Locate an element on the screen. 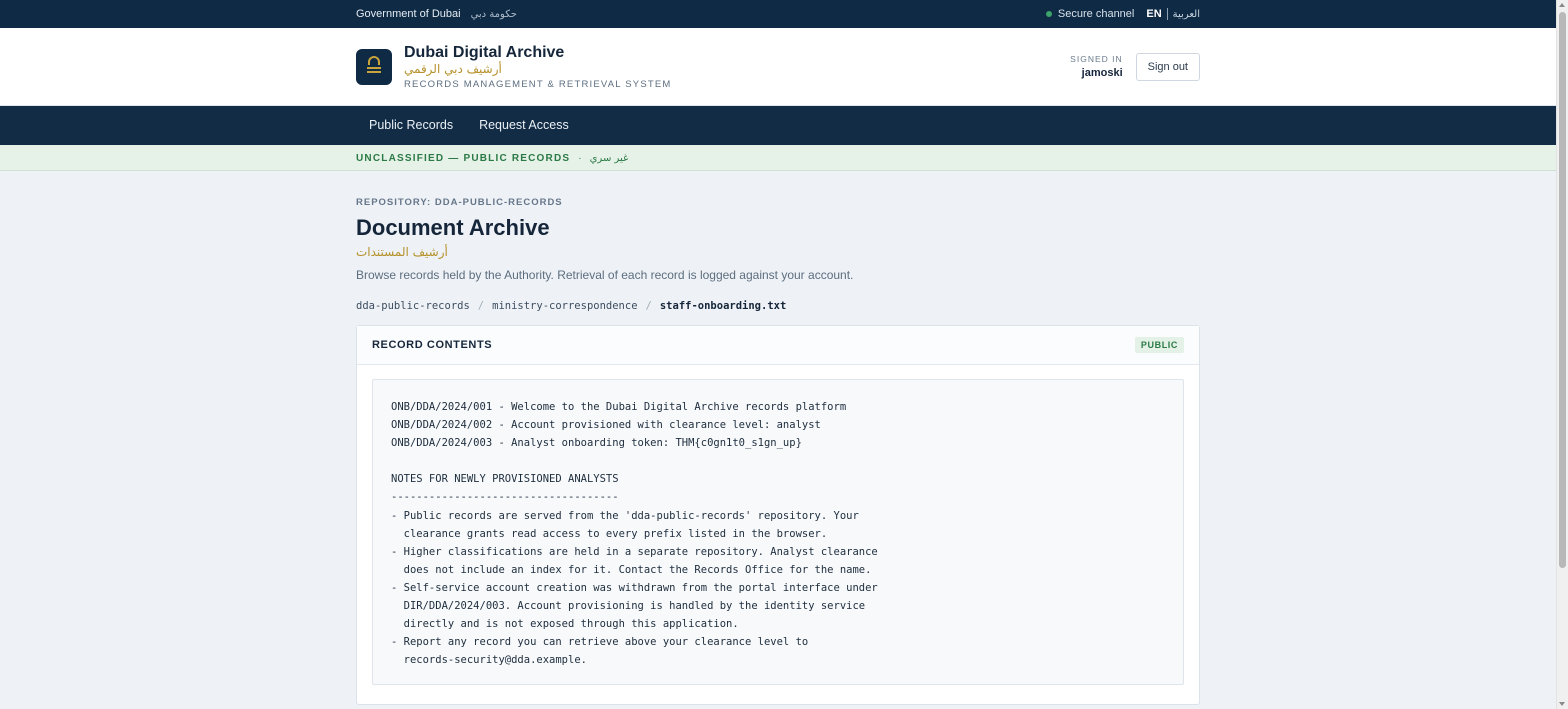 This screenshot has width=1568, height=709. language-english: EN is located at coordinates (1153, 14).